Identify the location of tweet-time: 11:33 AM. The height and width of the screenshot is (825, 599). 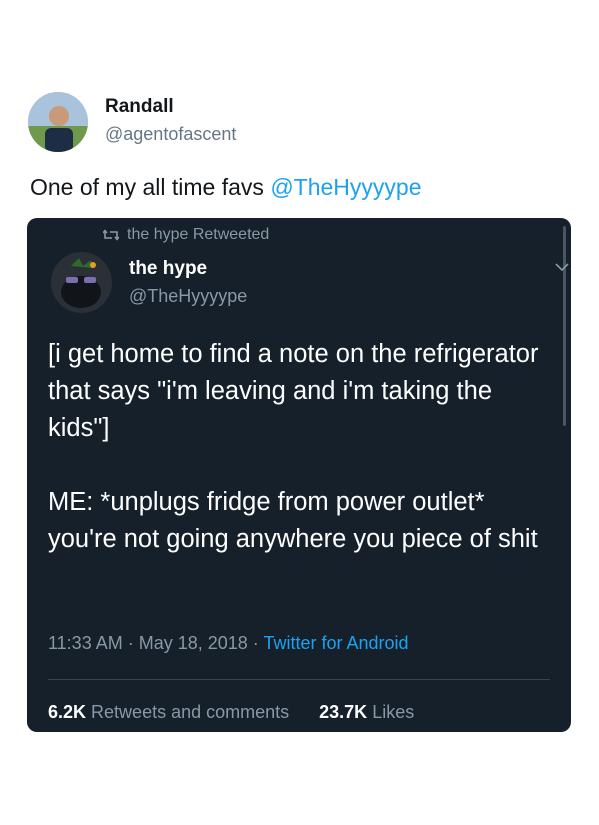
(85, 643).